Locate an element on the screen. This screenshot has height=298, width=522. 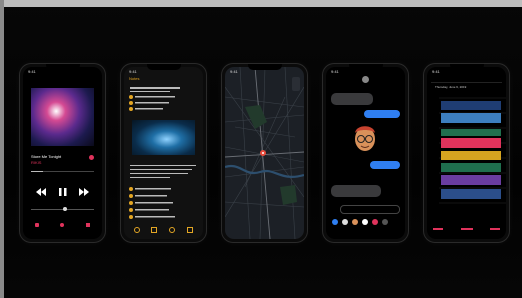
phone-notes: 9:41 Notes is located at coordinates (163, 153).